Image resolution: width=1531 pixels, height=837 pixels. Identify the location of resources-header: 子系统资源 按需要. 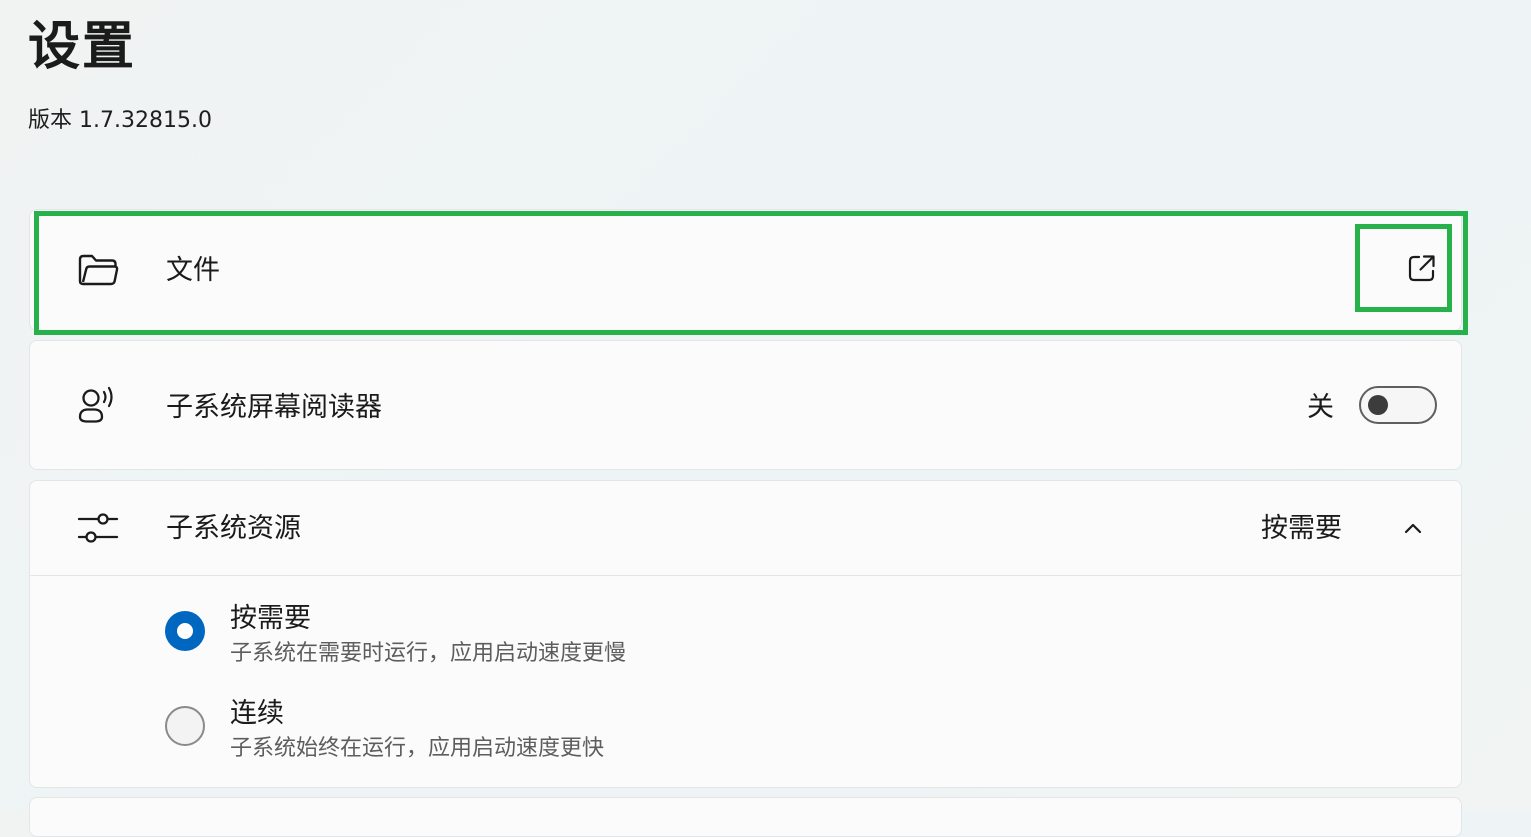
(745, 528).